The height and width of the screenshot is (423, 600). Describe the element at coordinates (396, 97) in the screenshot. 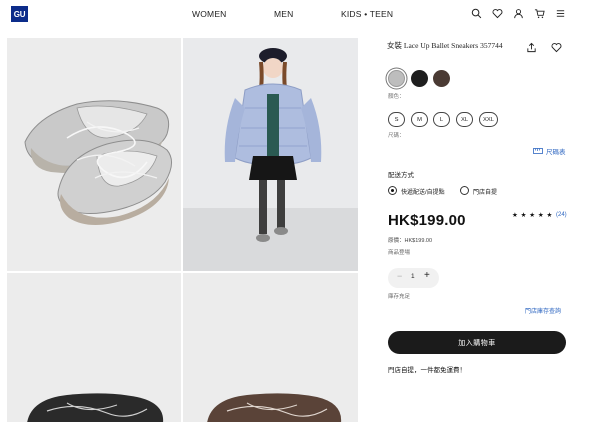

I see `color-label: 顏色：` at that location.